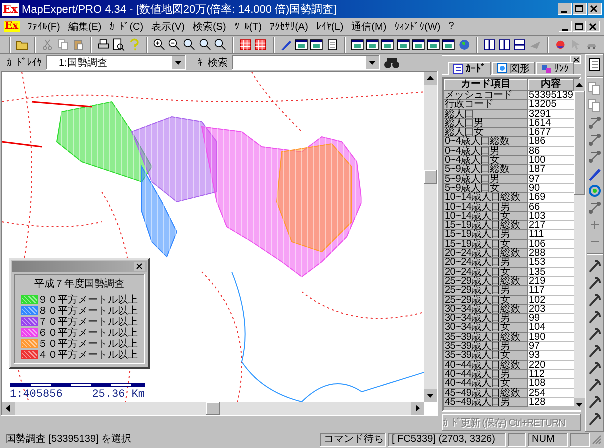  I want to click on field-value-cell: 217, so click(551, 225).